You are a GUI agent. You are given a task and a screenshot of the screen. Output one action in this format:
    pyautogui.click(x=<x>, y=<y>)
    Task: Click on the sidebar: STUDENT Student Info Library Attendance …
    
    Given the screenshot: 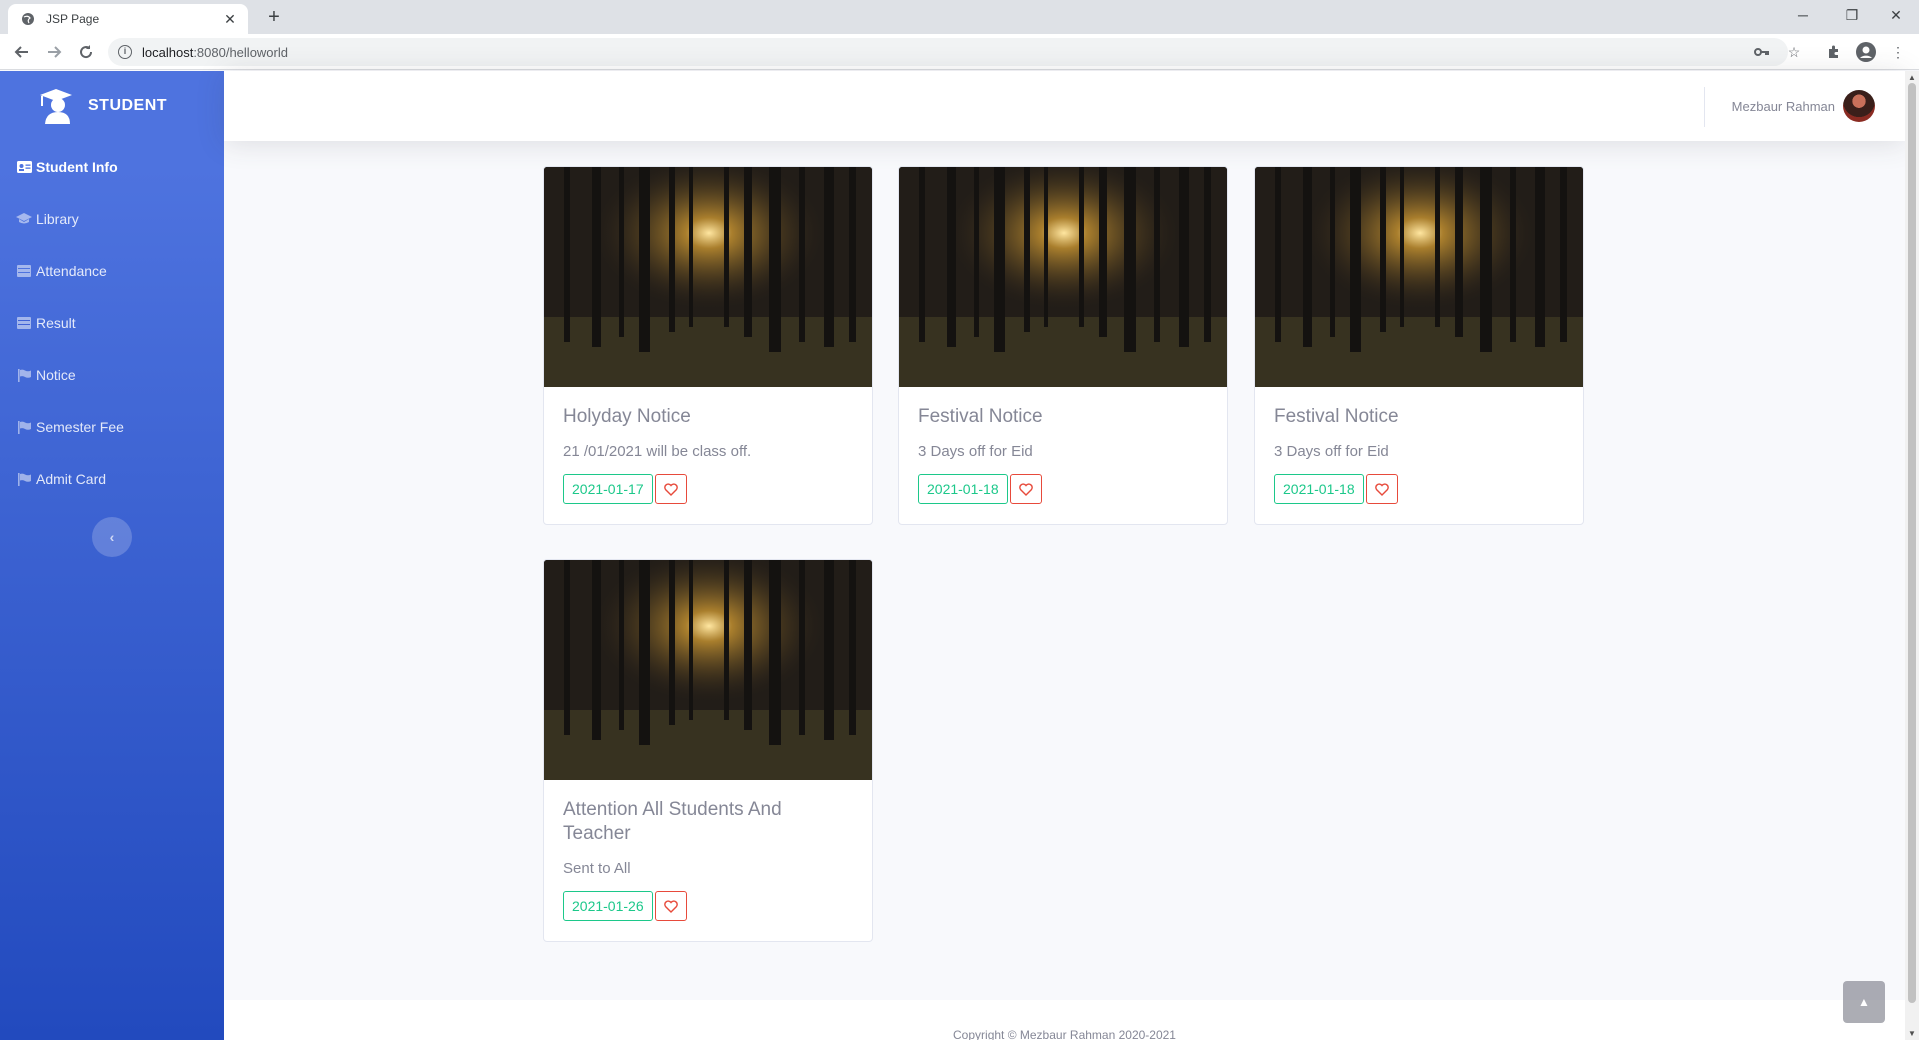 What is the action you would take?
    pyautogui.click(x=112, y=555)
    